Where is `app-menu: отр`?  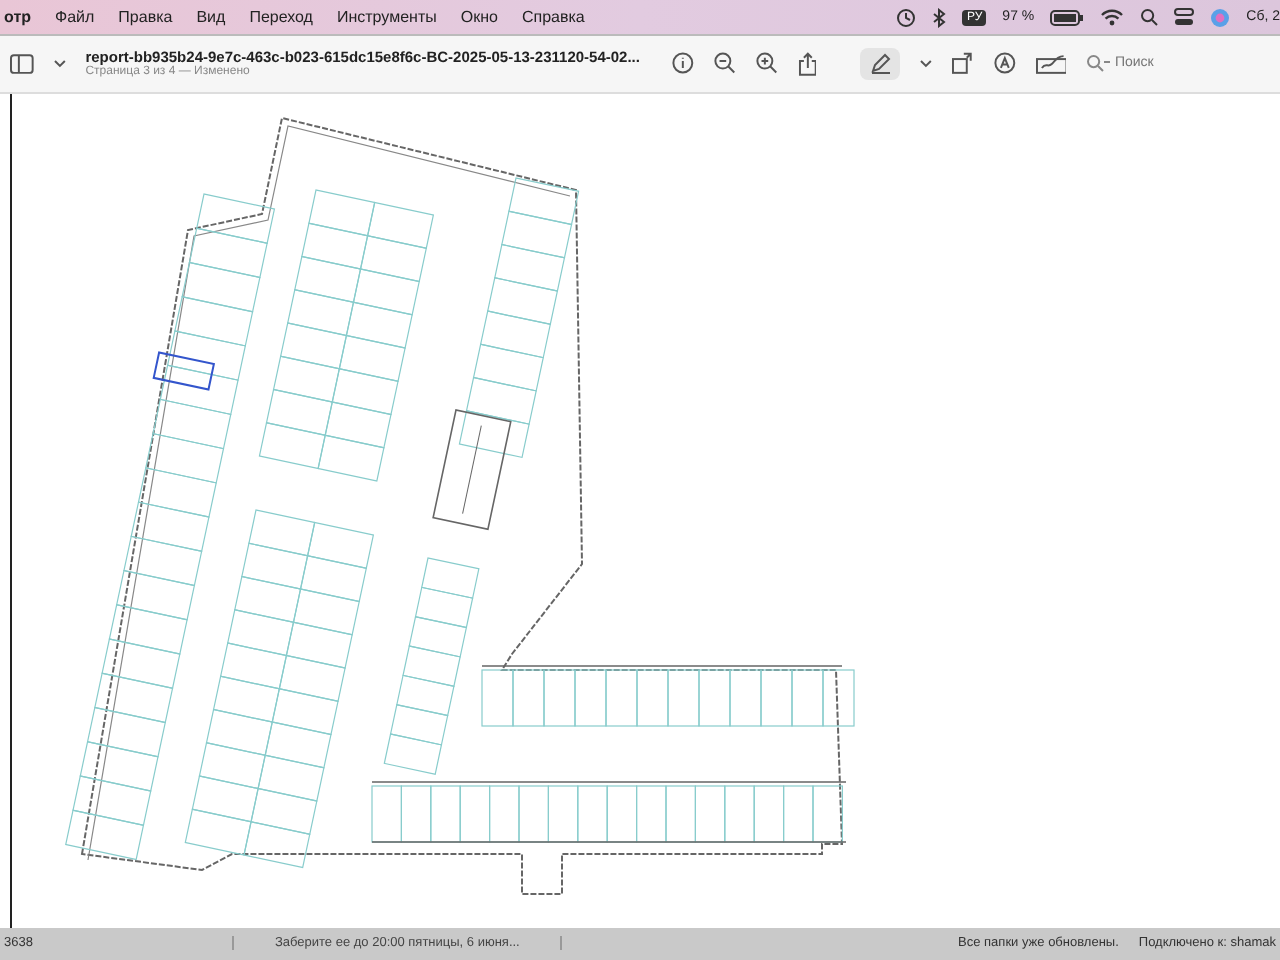 app-menu: отр is located at coordinates (17, 17).